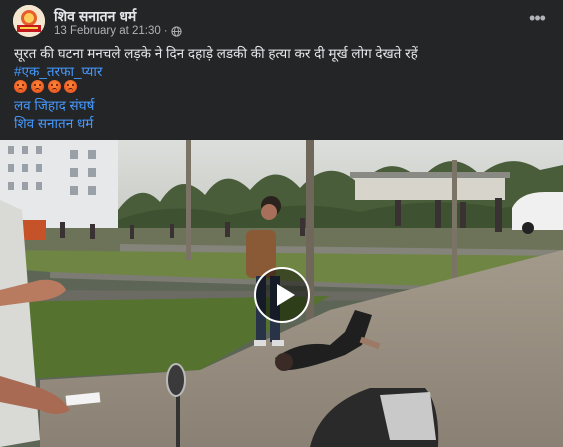 This screenshot has height=447, width=563. Describe the element at coordinates (537, 20) in the screenshot. I see `more-options-icon: •••` at that location.